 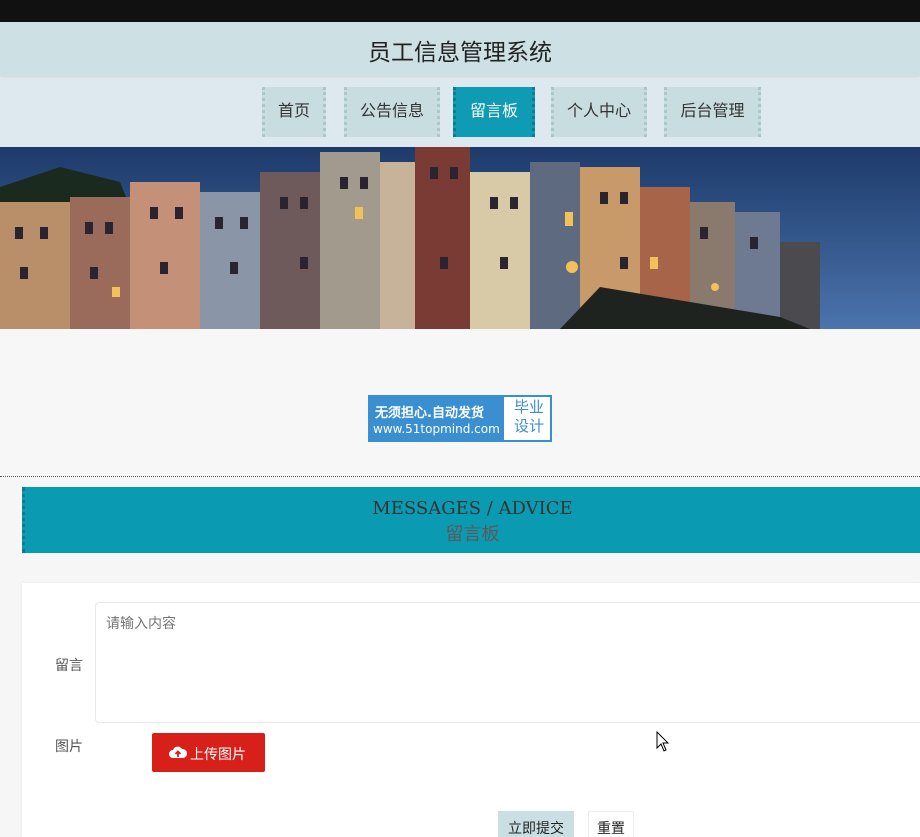 I want to click on upload-image-button: 上传图片, so click(x=208, y=752).